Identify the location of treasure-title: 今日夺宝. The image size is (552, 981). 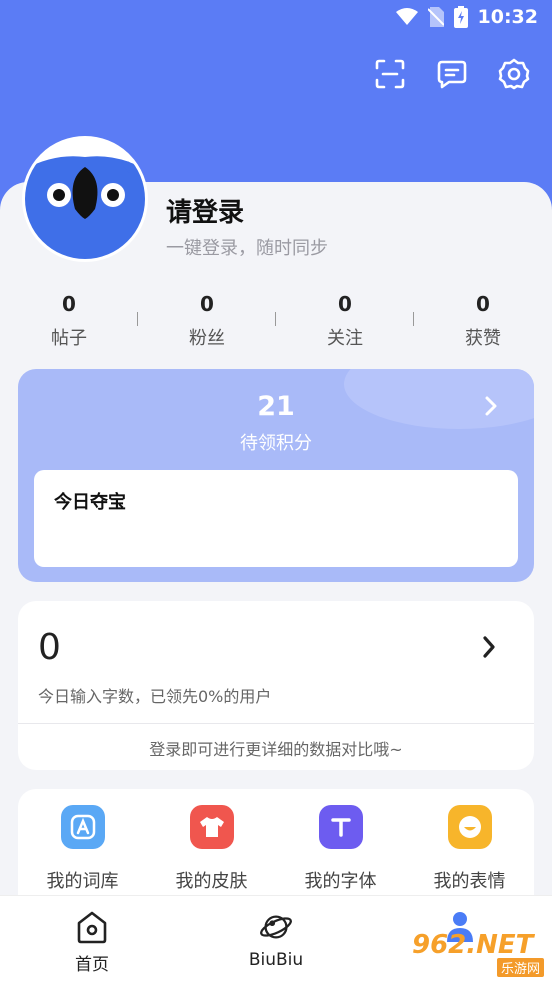
(90, 502).